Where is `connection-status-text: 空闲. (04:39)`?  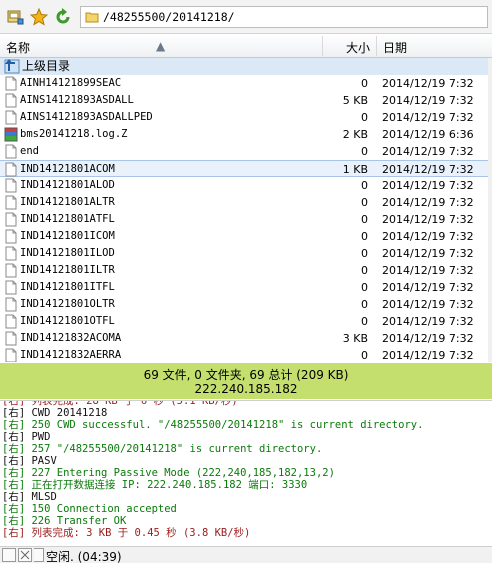 connection-status-text: 空闲. (04:39) is located at coordinates (84, 556).